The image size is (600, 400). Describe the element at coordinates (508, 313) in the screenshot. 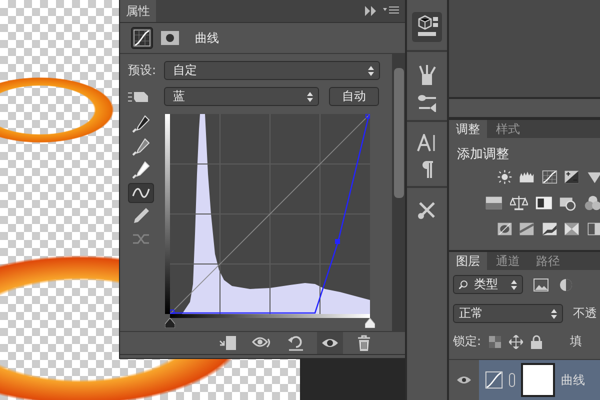

I see `blend-mode-dropdown: 正常` at that location.